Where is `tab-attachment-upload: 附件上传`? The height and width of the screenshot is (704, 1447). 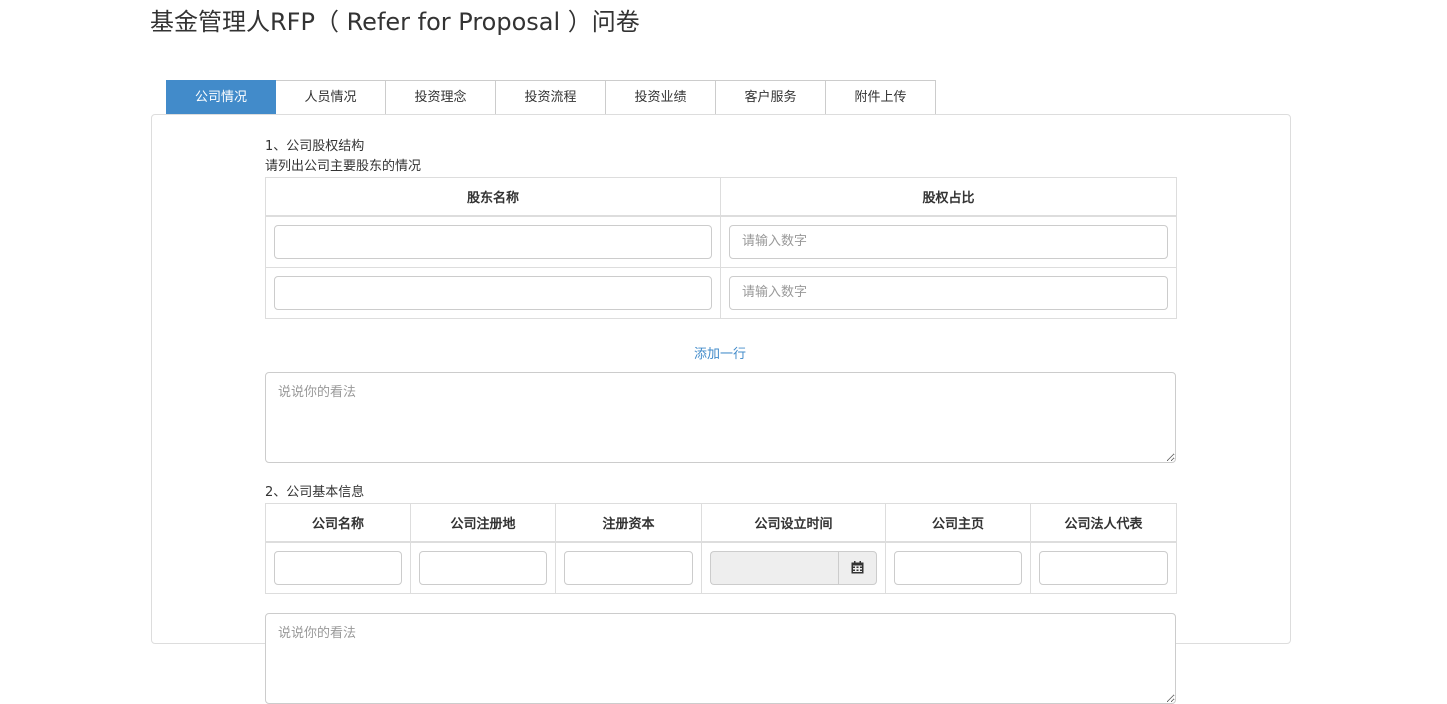
tab-attachment-upload: 附件上传 is located at coordinates (881, 97).